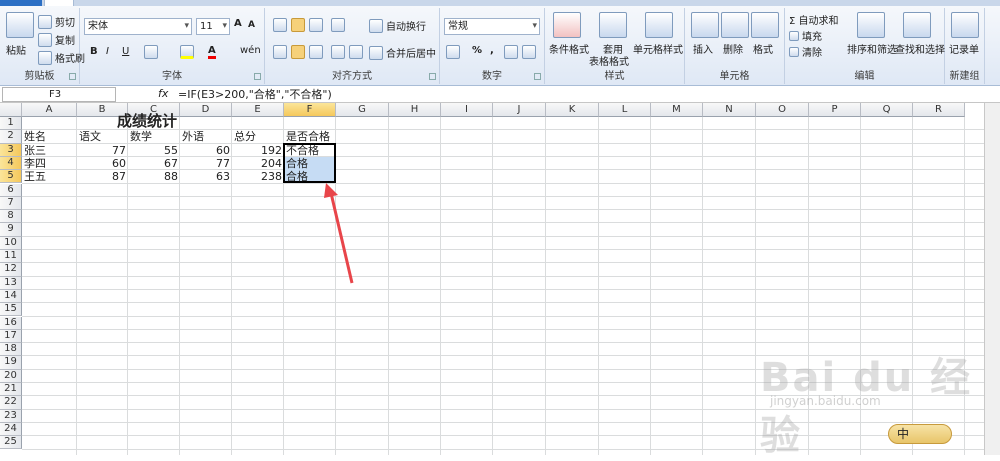  Describe the element at coordinates (920, 434) in the screenshot. I see `ime-toolbar: 中` at that location.